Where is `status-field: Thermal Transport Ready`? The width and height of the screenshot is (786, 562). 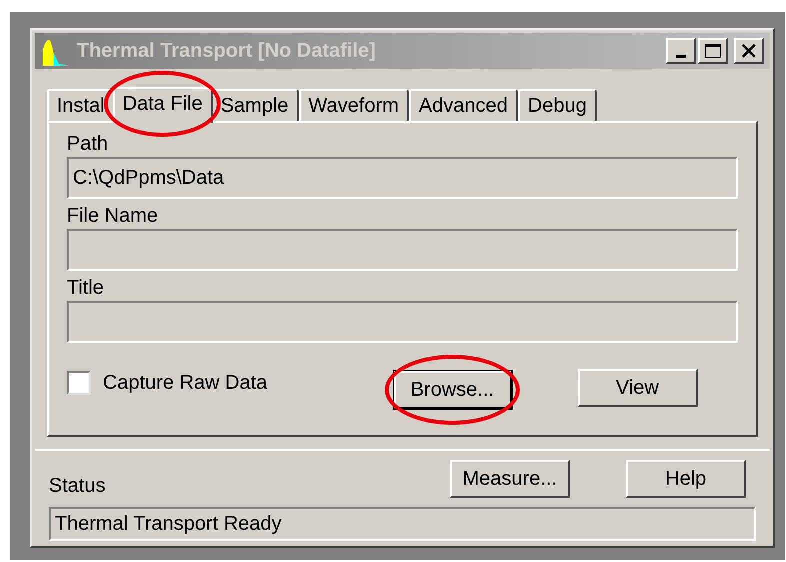 status-field: Thermal Transport Ready is located at coordinates (402, 524).